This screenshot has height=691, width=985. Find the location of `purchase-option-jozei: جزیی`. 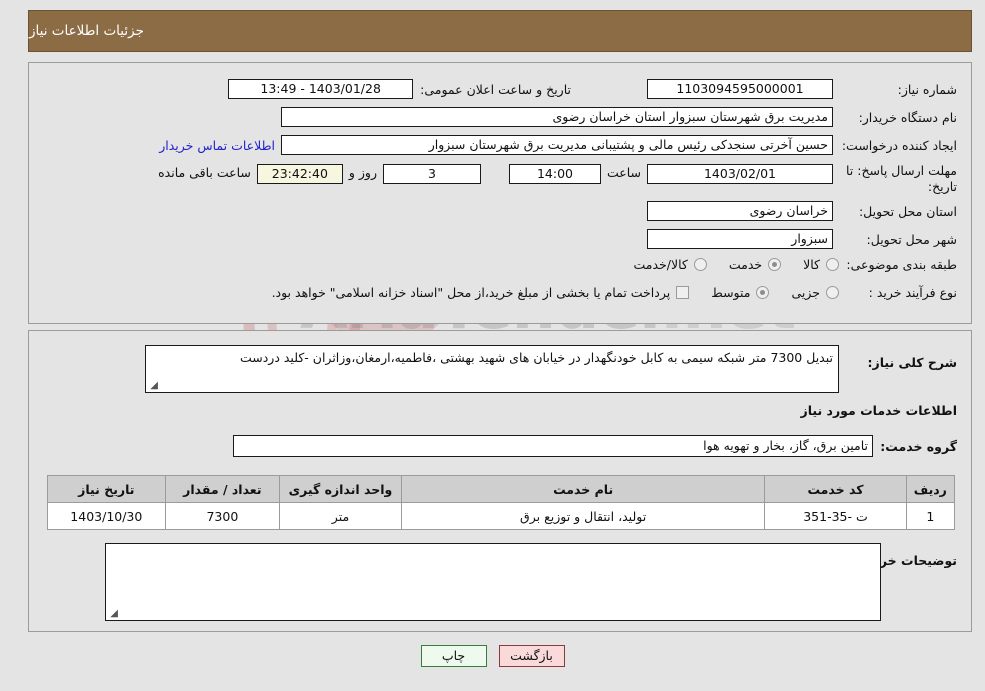

purchase-option-jozei: جزیی is located at coordinates (815, 292).